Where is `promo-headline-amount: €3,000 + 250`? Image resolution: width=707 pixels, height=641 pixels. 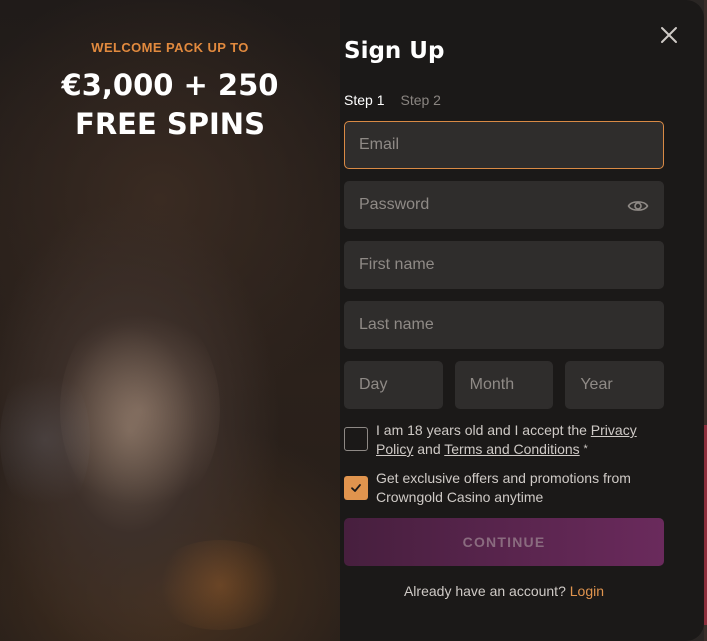
promo-headline-amount: €3,000 + 250 is located at coordinates (170, 85).